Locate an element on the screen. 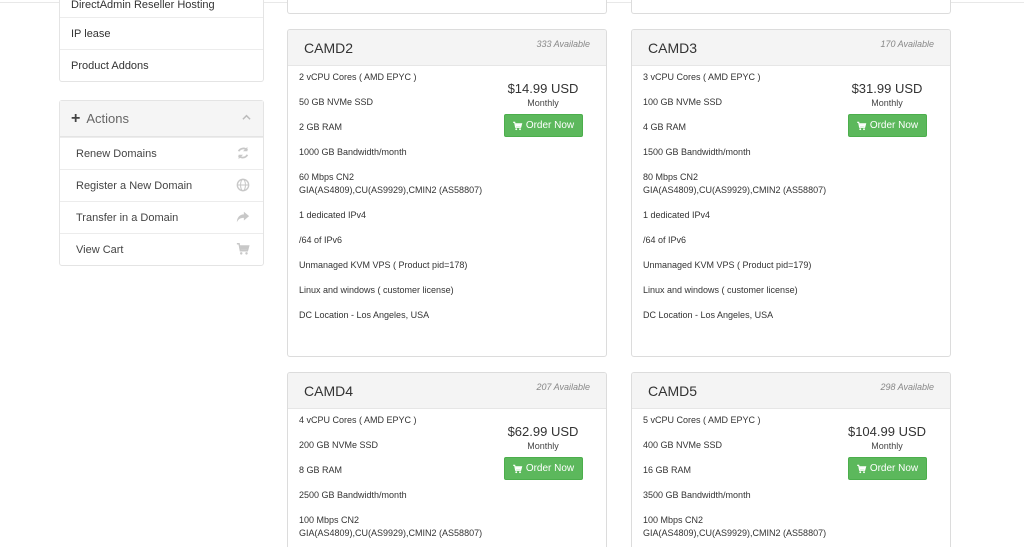  feature: 200 GB NVMe SSD is located at coordinates (339, 445).